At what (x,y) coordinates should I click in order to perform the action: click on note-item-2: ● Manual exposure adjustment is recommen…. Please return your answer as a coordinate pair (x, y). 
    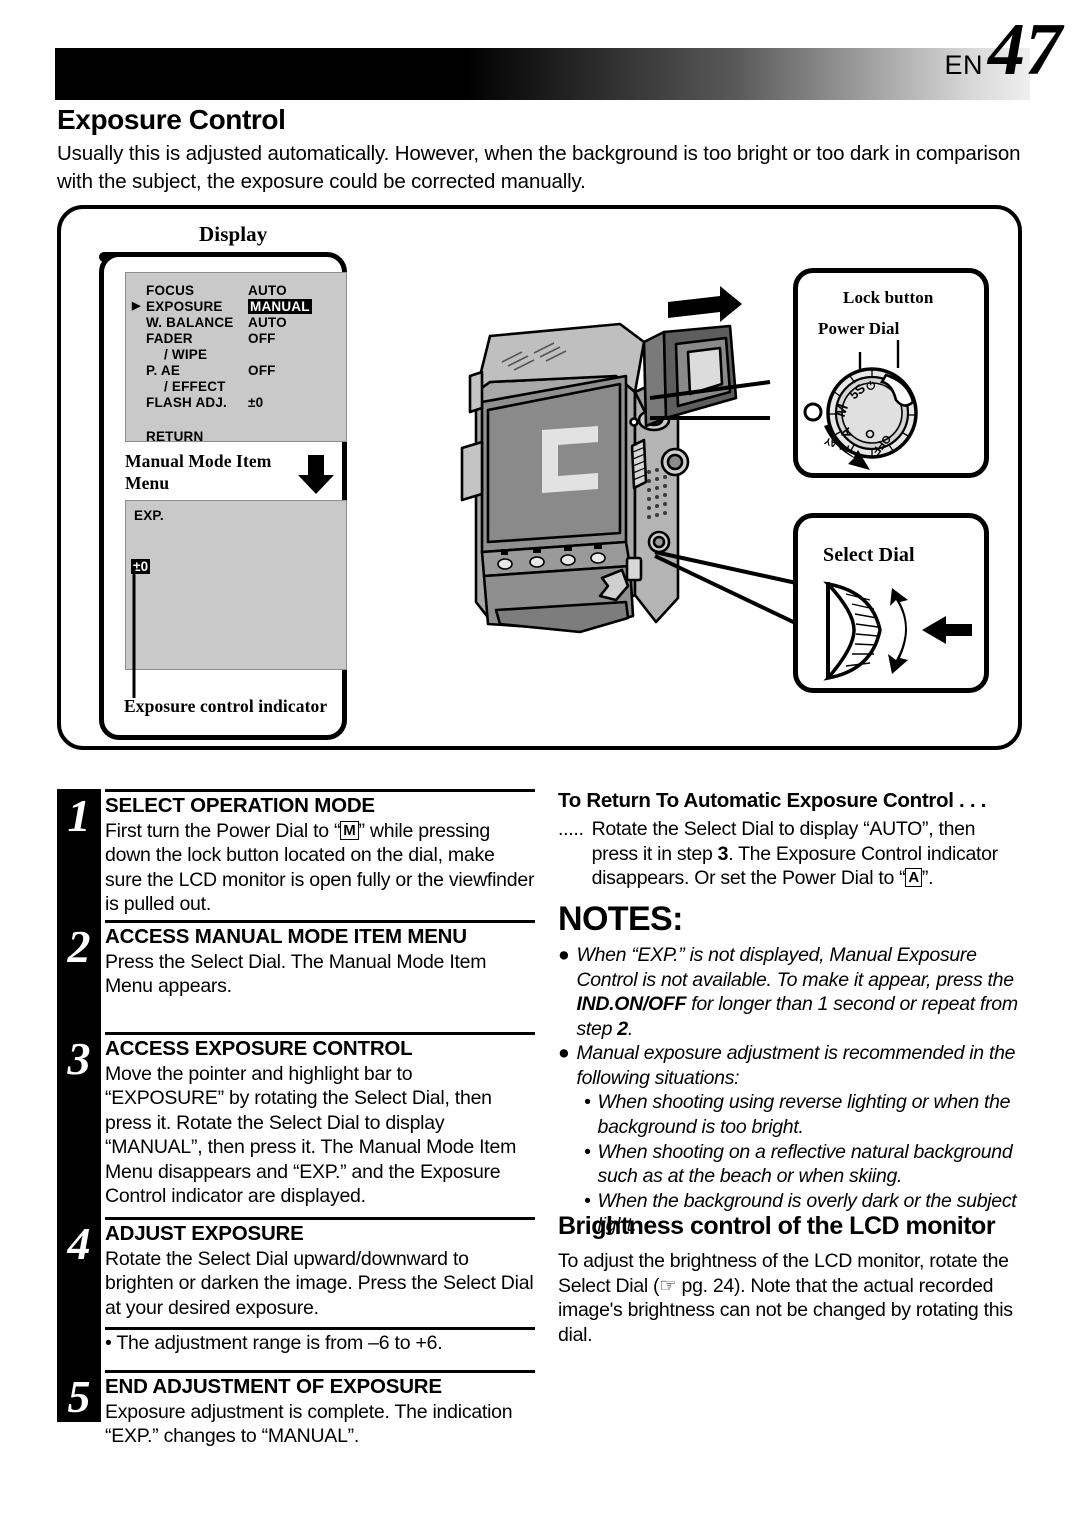
    Looking at the image, I should click on (787, 1065).